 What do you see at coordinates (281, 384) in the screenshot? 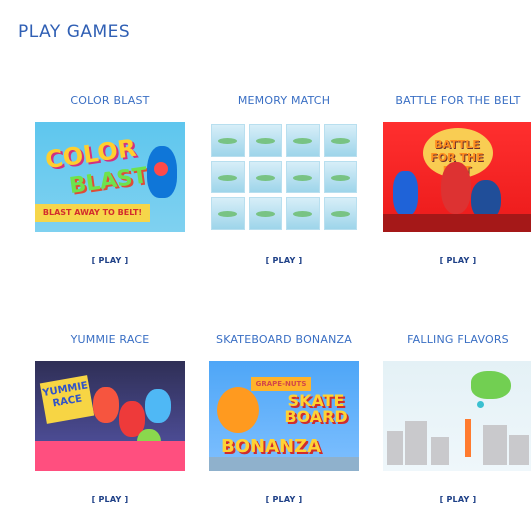
I see `thumbnail-sign-text: GRAPE-NUTS` at bounding box center [281, 384].